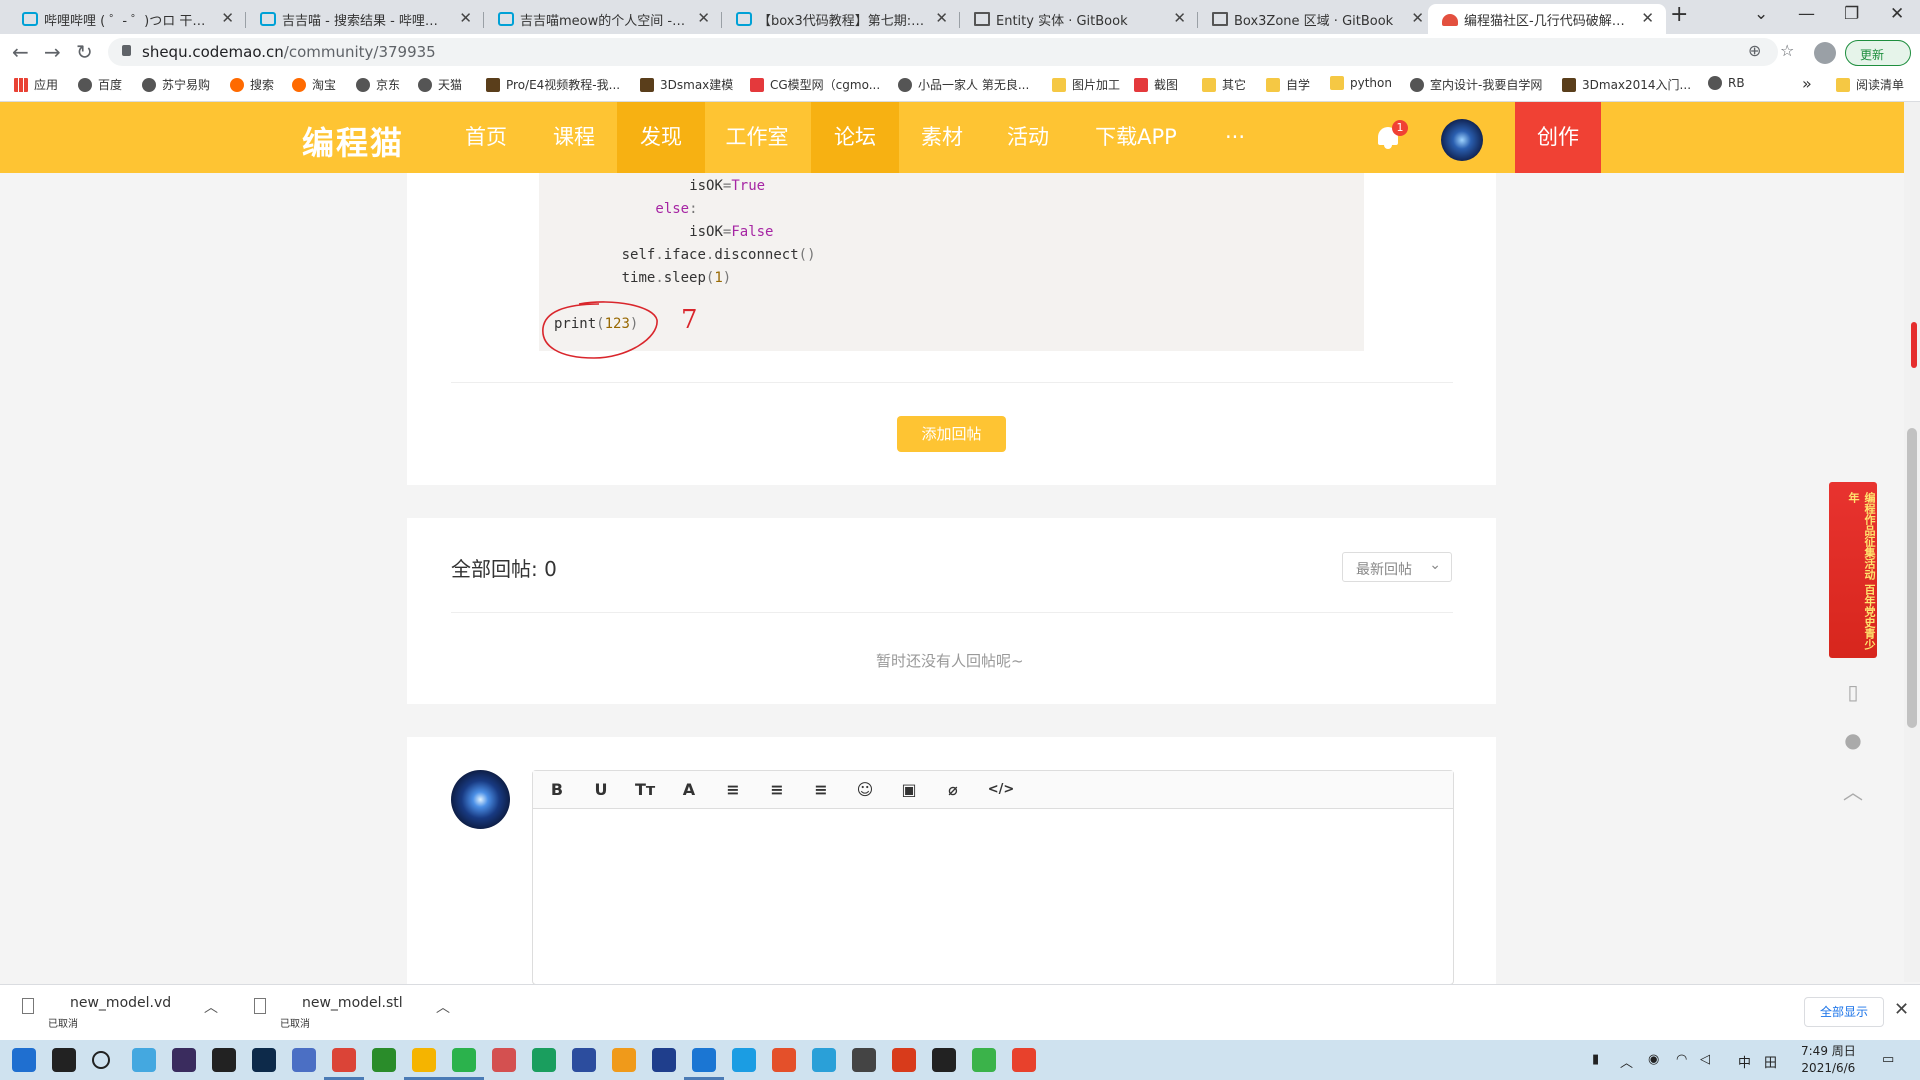 The height and width of the screenshot is (1080, 1920). I want to click on browser-tab: 【box3代码教程】第七期: 如何 ✕, so click(841, 19).